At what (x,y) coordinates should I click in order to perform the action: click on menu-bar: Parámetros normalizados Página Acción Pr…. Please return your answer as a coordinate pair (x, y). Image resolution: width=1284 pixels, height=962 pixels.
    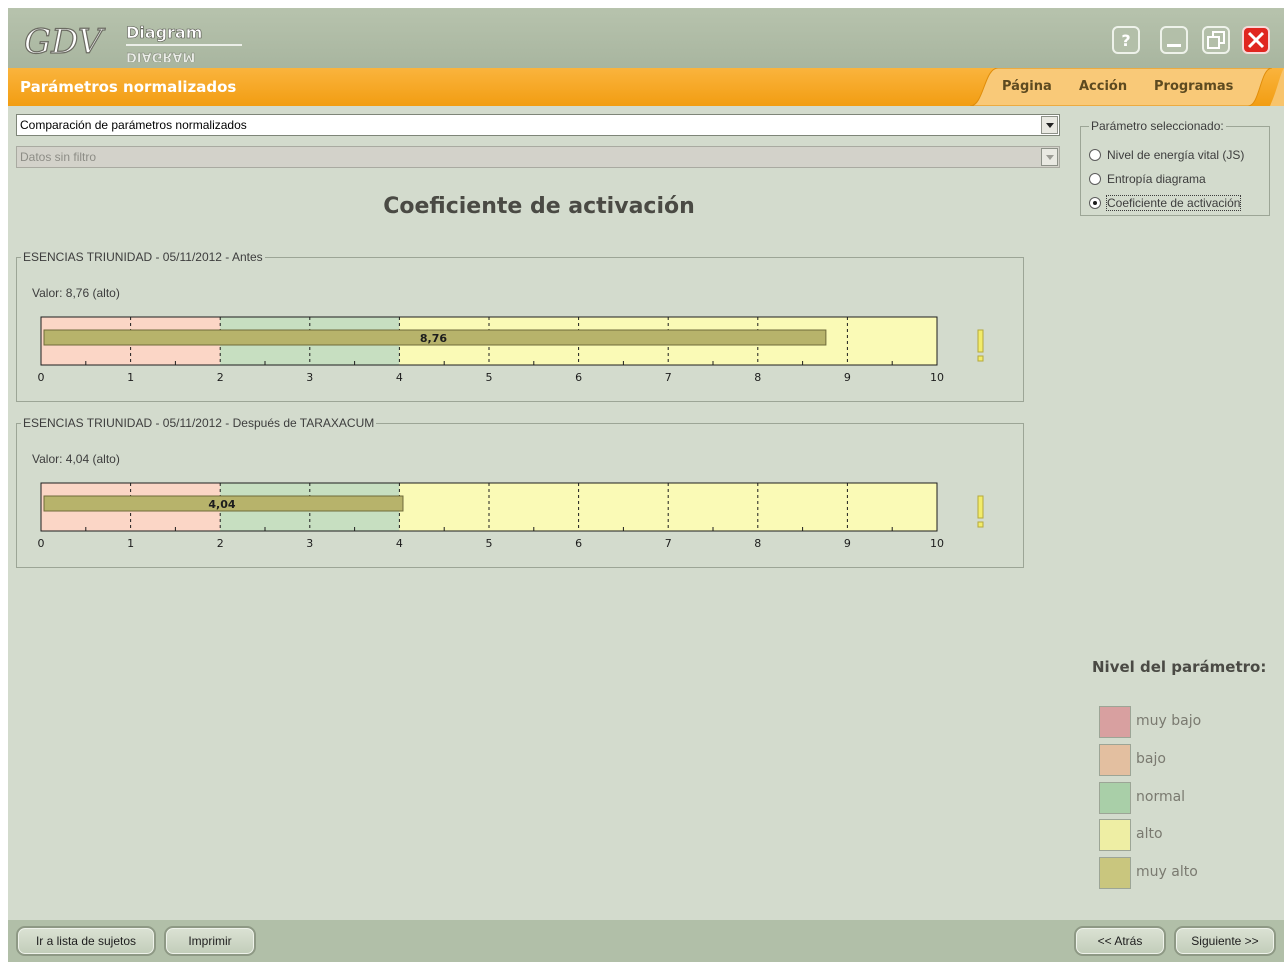
    Looking at the image, I should click on (646, 87).